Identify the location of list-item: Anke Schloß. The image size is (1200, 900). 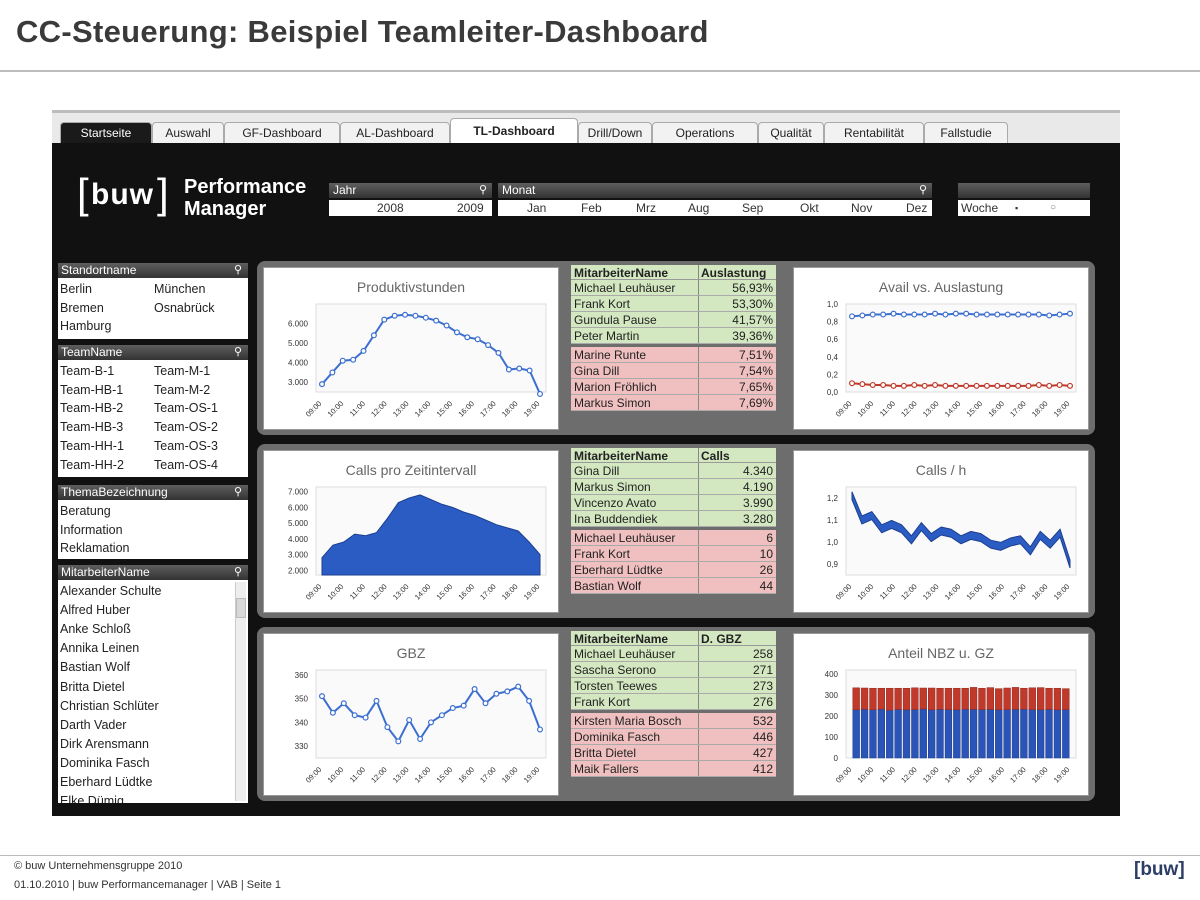
(95, 629).